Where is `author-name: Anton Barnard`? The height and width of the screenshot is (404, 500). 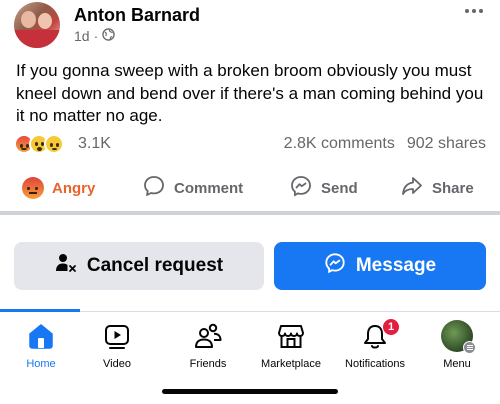
author-name: Anton Barnard is located at coordinates (137, 15).